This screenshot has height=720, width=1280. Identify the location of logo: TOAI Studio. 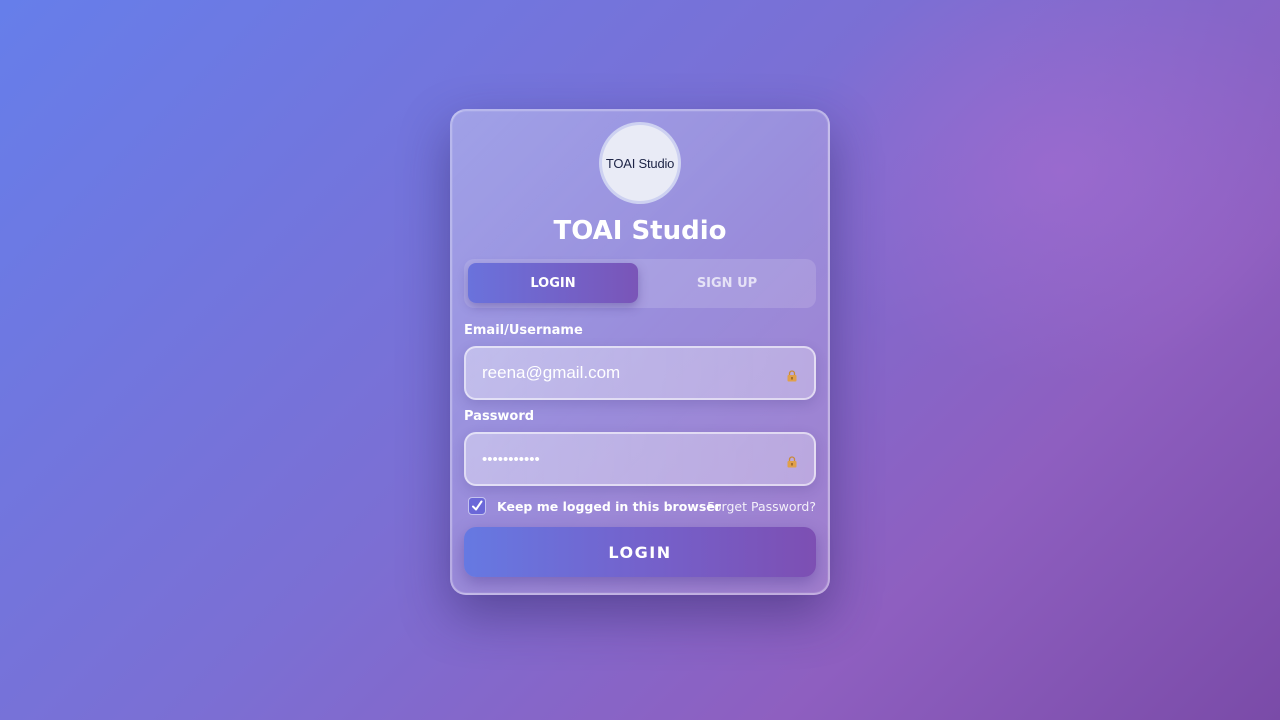
(640, 163).